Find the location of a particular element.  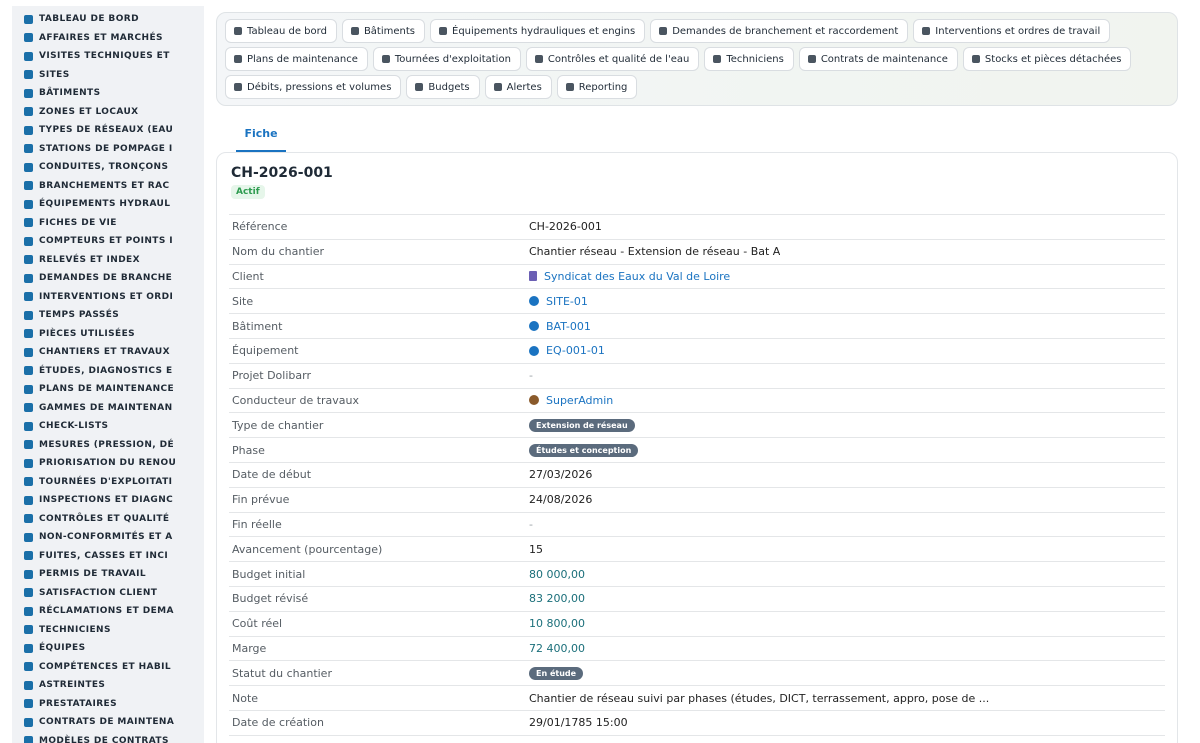

nav-tab: Techniciens is located at coordinates (749, 59).